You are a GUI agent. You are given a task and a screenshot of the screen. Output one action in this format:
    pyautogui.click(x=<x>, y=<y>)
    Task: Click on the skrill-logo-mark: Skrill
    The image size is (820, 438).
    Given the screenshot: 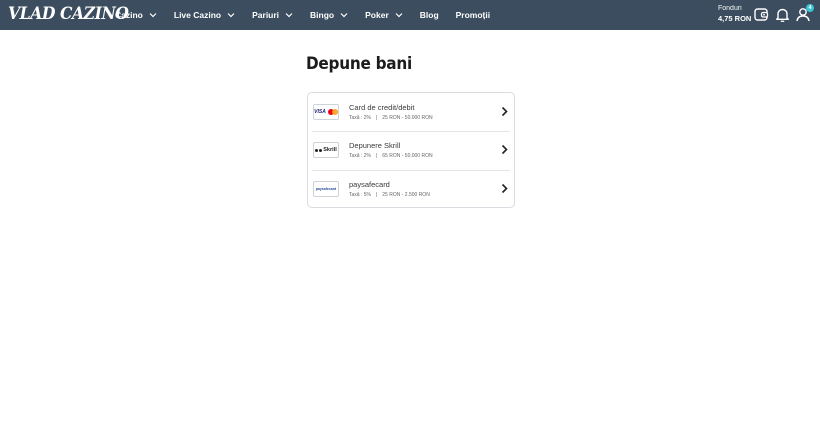 What is the action you would take?
    pyautogui.click(x=326, y=150)
    